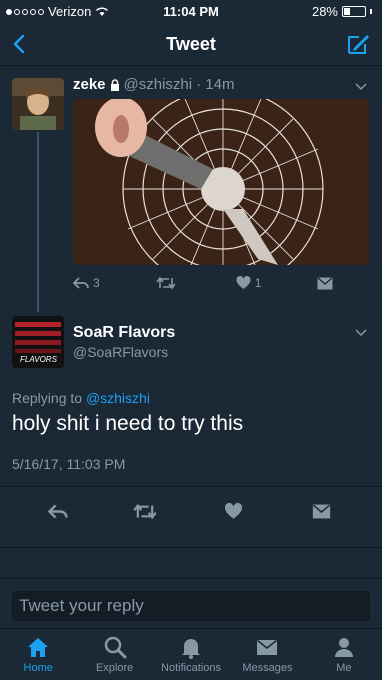 The height and width of the screenshot is (680, 382). I want to click on battery-icon, so click(354, 11).